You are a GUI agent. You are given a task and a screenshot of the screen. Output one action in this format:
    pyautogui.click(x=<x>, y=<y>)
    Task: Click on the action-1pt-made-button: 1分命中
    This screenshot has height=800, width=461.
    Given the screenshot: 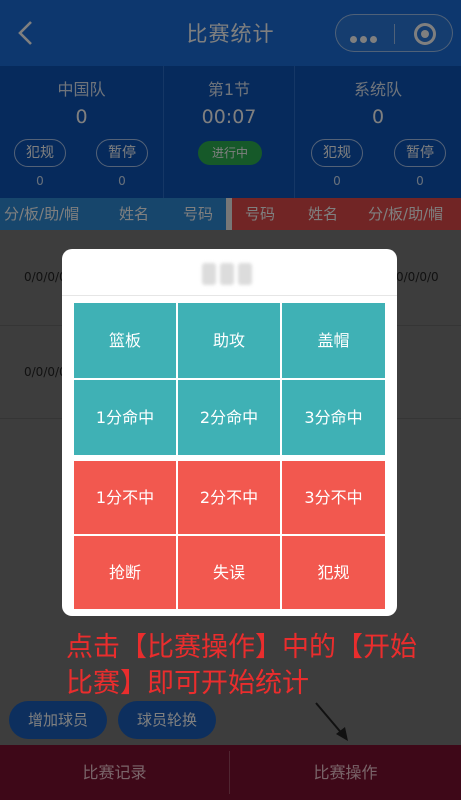 What is the action you would take?
    pyautogui.click(x=125, y=417)
    